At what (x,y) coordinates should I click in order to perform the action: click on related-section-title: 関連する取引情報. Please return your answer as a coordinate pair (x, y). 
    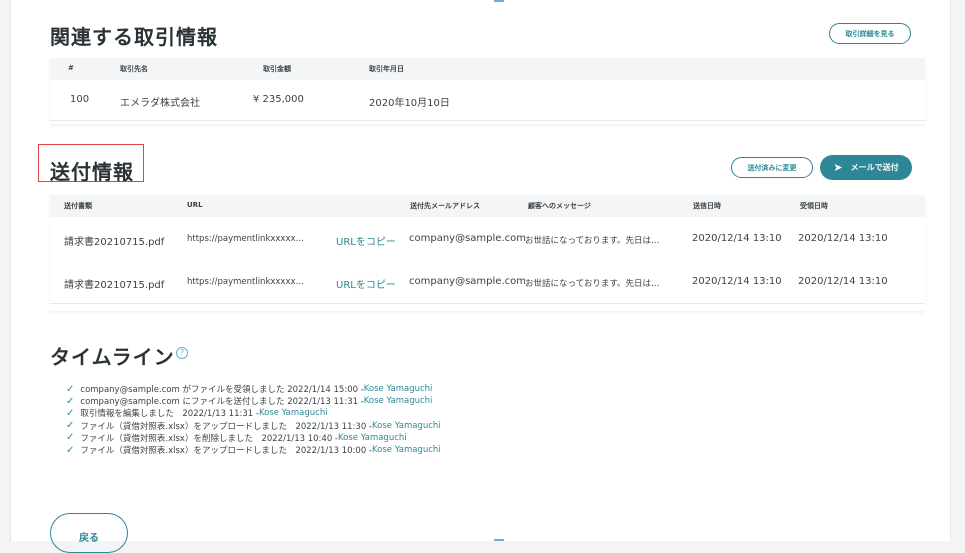
    Looking at the image, I should click on (134, 37).